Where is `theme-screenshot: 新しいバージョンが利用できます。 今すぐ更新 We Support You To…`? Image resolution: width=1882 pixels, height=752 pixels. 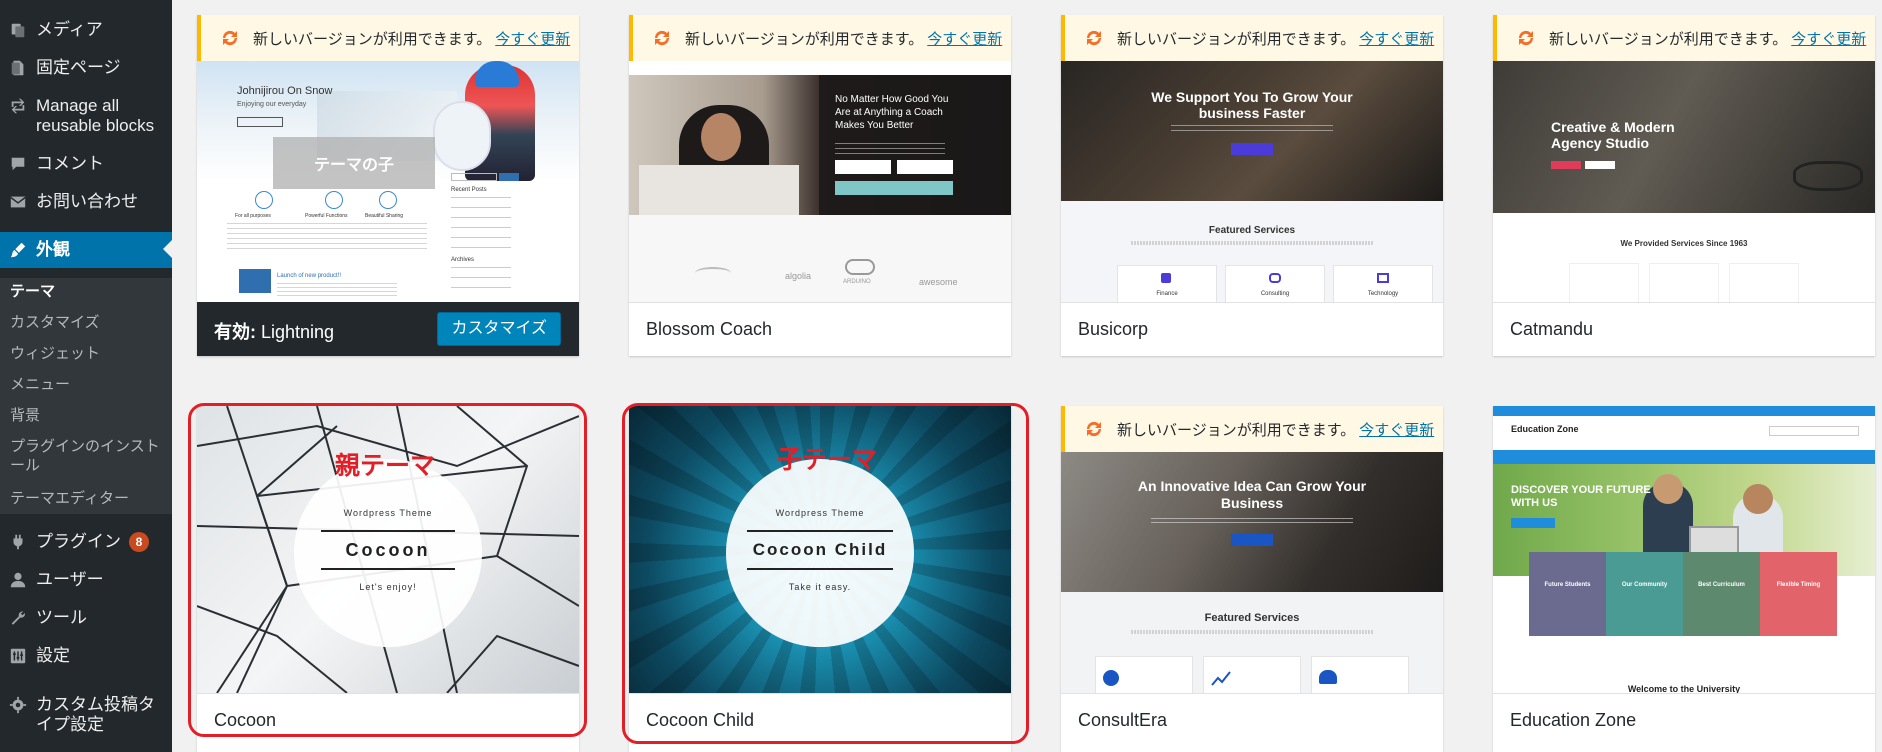
theme-screenshot: 新しいバージョンが利用できます。 今すぐ更新 We Support You To… is located at coordinates (1252, 158).